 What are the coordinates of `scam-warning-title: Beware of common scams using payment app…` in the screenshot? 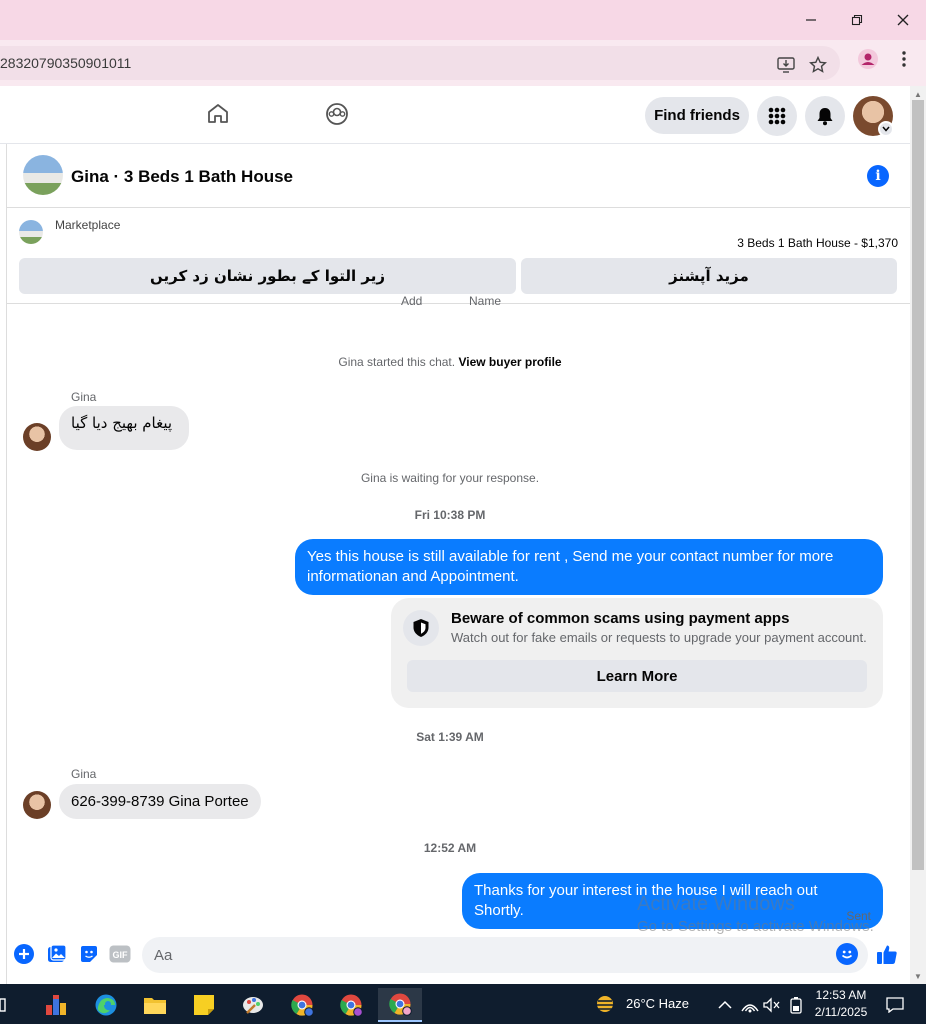 It's located at (620, 618).